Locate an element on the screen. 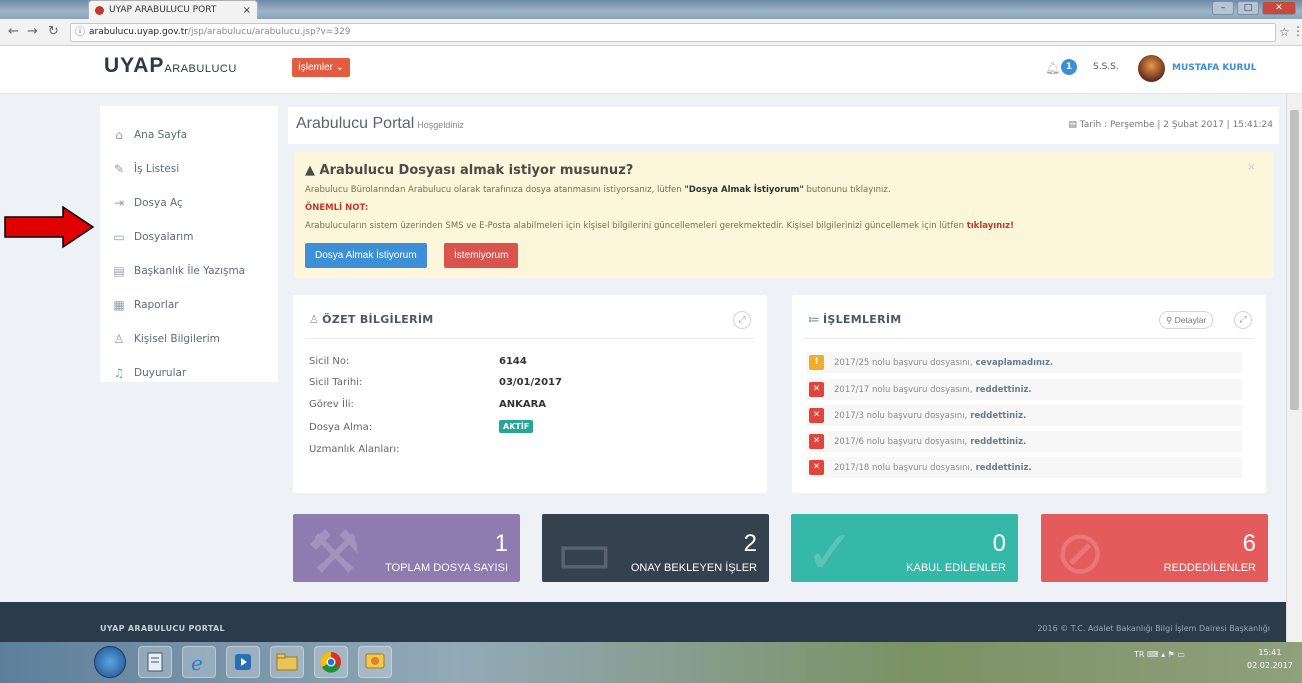  sidebar-item-dosyalarim: ▭ Dosyalarım is located at coordinates (152, 237).